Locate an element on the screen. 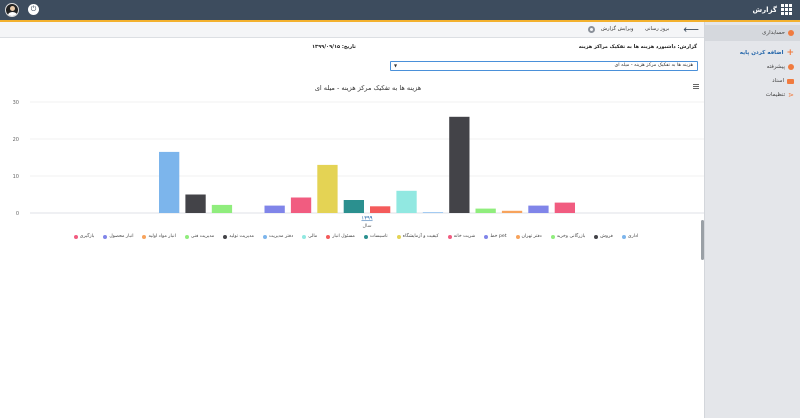  legend-item: مدیریت فنی is located at coordinates (199, 236).